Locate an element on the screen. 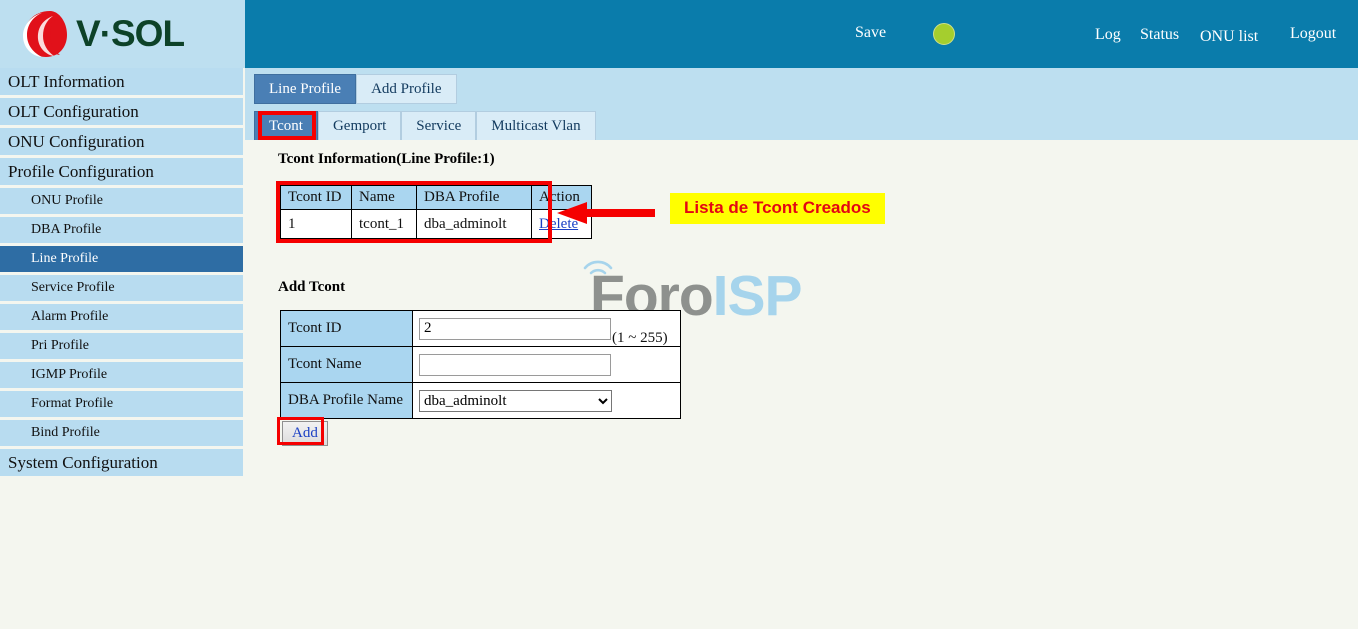  sidebar-item-format-profile: Format Profile is located at coordinates (121, 404).